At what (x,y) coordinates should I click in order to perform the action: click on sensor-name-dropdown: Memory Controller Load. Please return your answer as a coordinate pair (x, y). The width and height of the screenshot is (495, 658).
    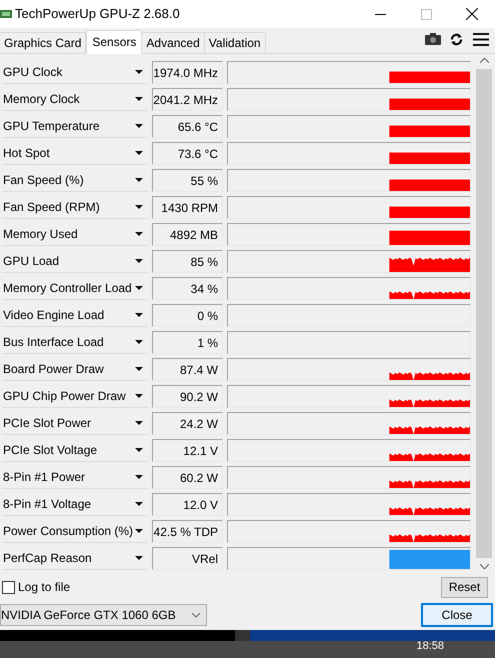
    Looking at the image, I should click on (75, 288).